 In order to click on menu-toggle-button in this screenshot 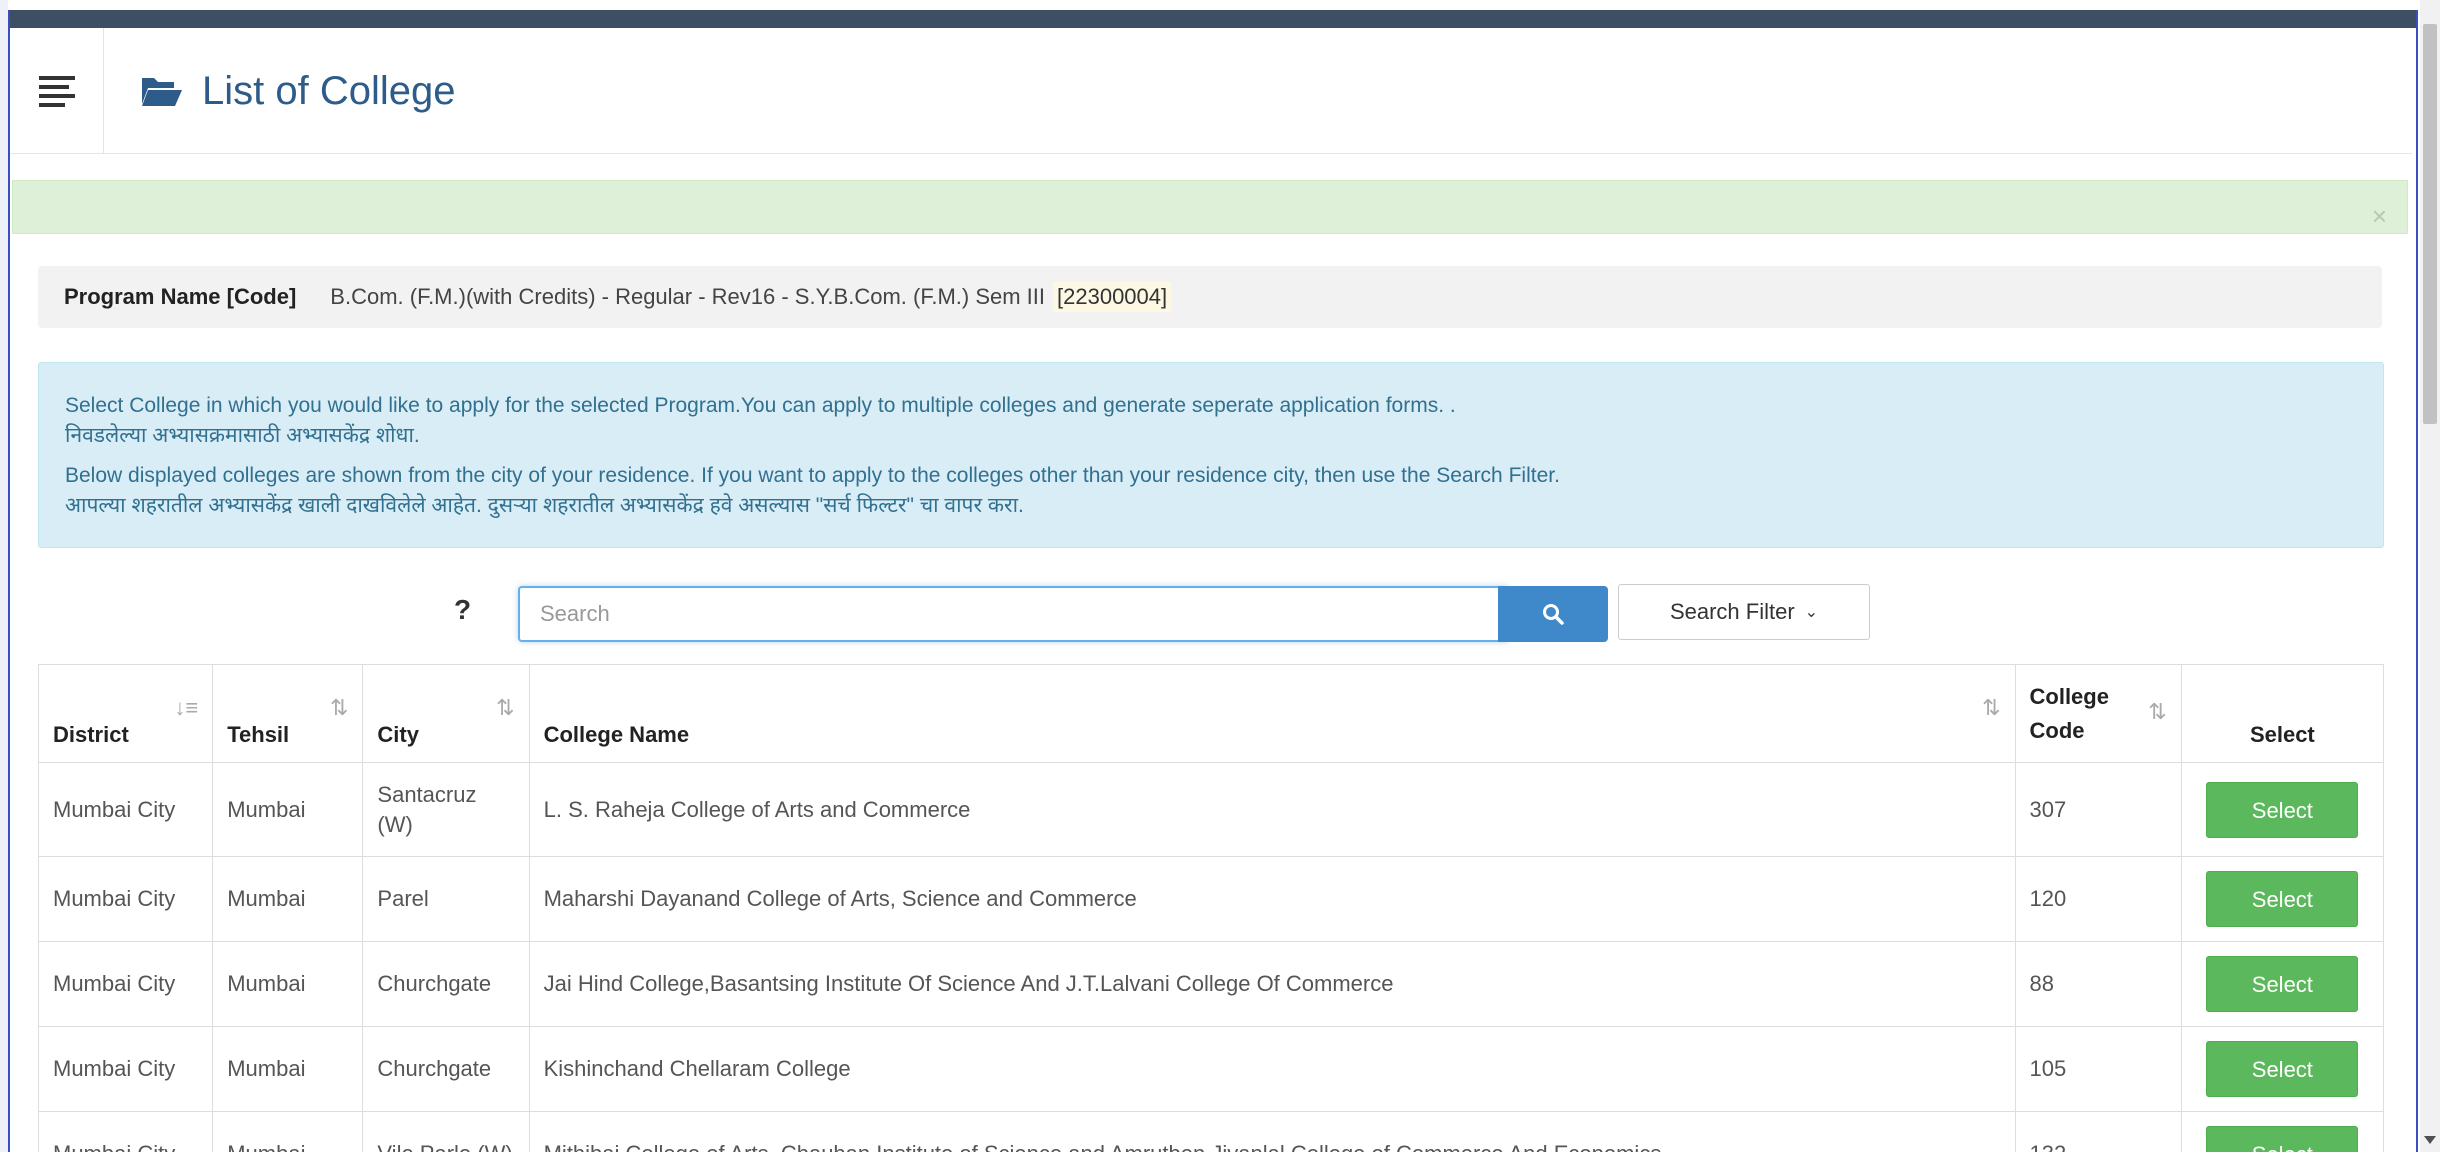, I will do `click(57, 91)`.